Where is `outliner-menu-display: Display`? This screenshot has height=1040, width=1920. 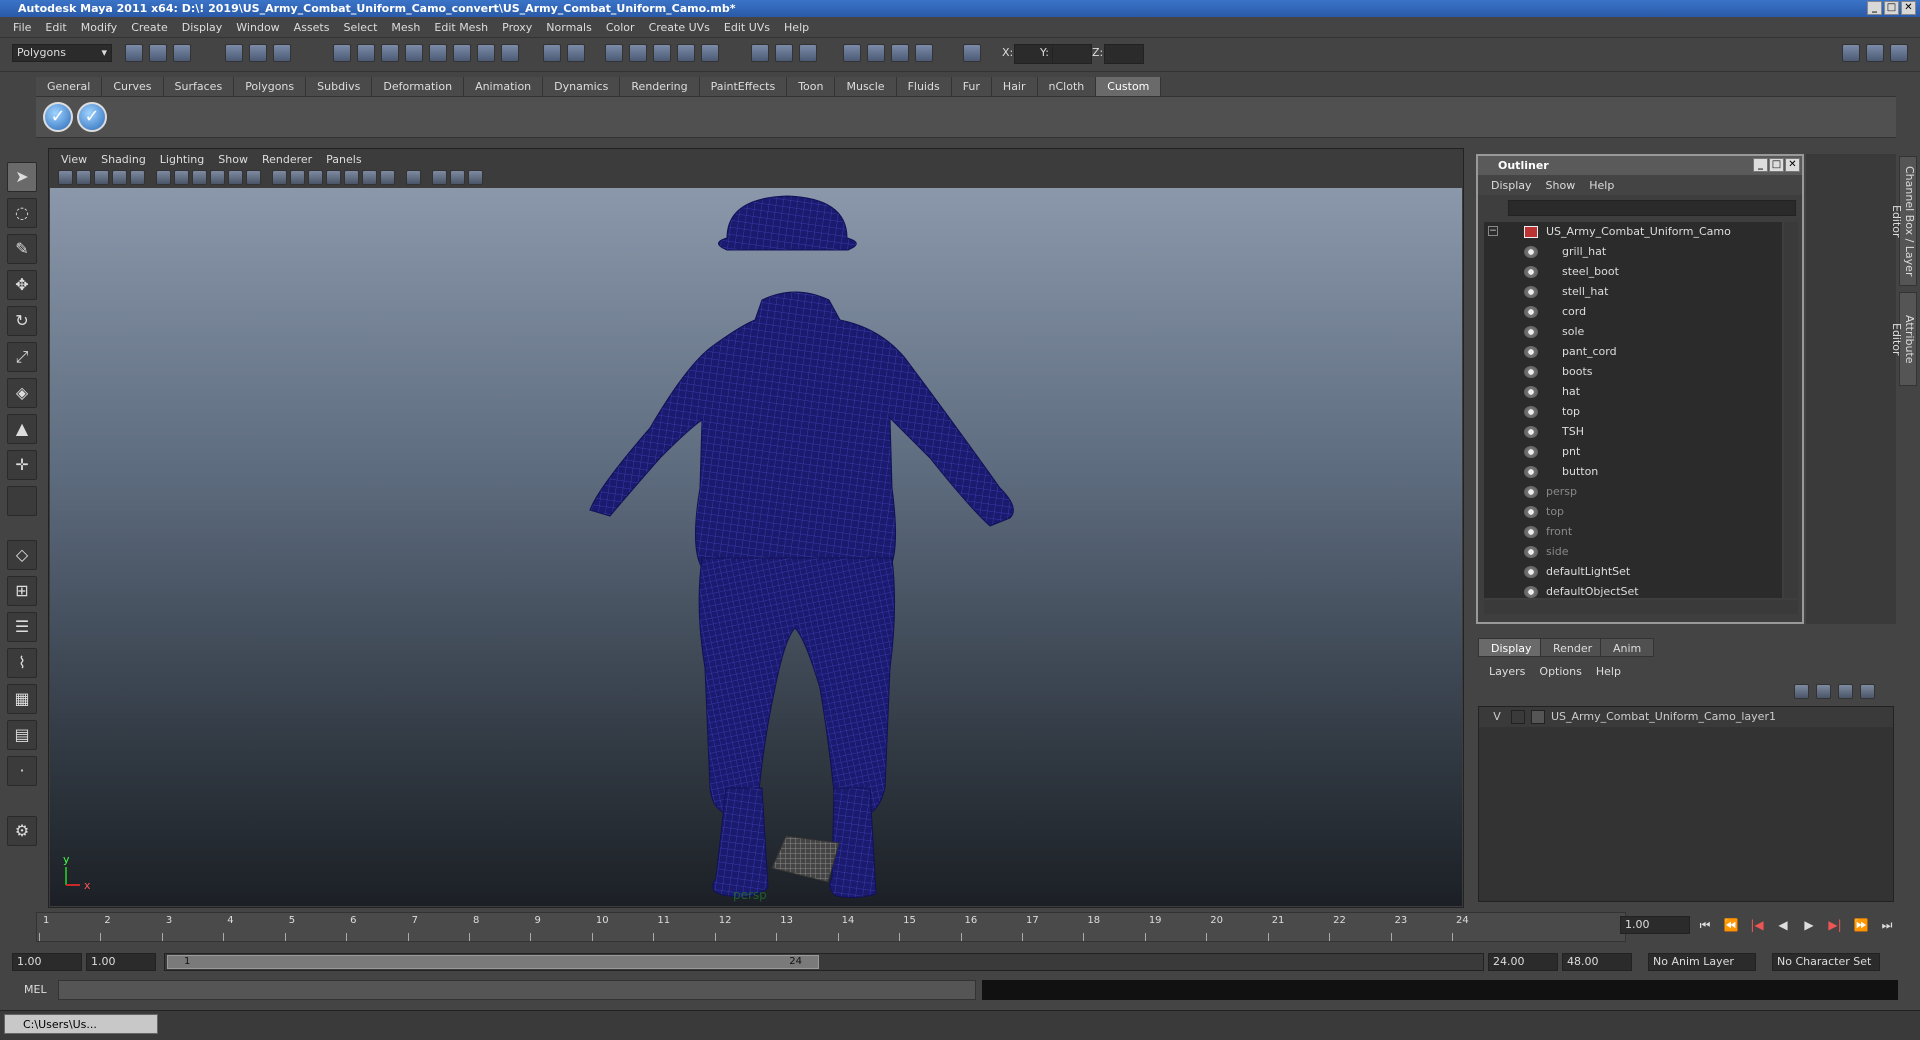
outliner-menu-display: Display is located at coordinates (1511, 185).